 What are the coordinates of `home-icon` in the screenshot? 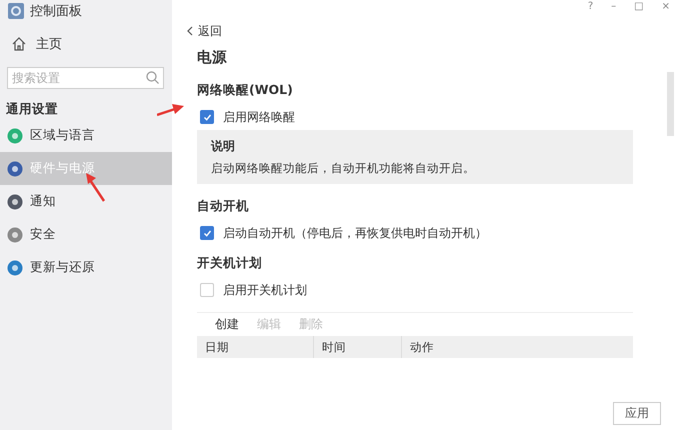 It's located at (19, 44).